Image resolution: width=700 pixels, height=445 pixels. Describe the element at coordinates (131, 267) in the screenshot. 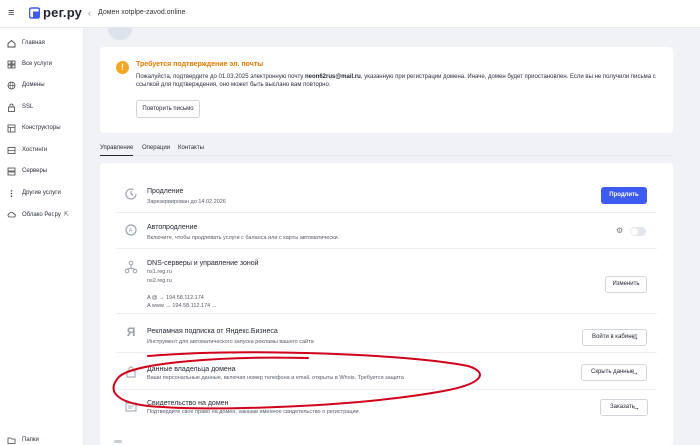

I see `network-icon` at that location.